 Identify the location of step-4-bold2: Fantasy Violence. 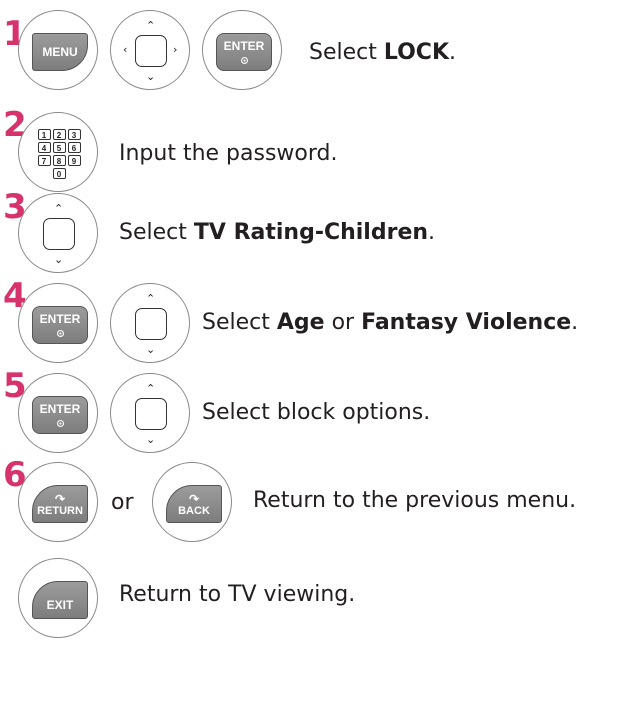
(466, 322).